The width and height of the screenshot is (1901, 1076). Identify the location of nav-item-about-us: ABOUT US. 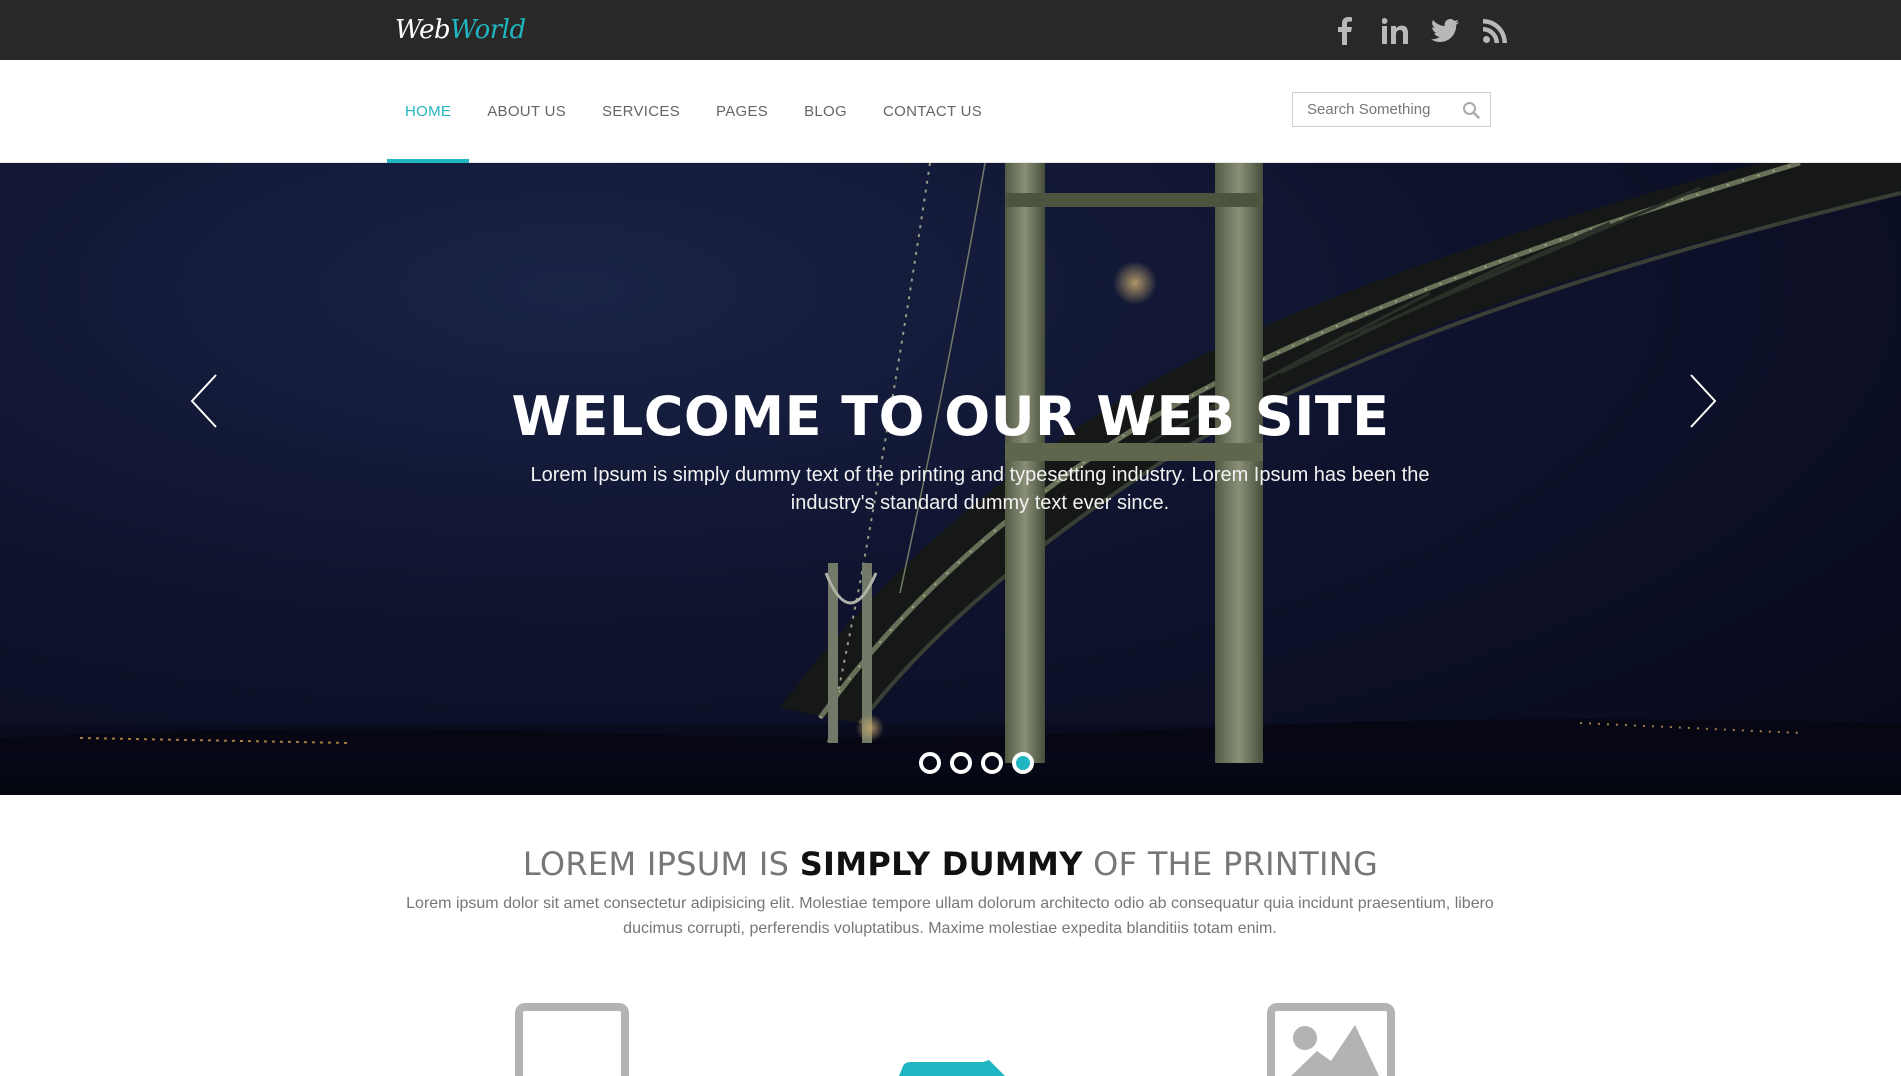
(526, 111).